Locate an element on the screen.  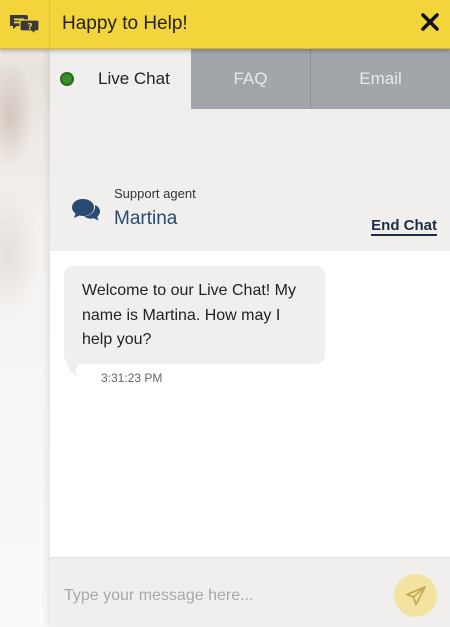
message-input is located at coordinates (224, 596).